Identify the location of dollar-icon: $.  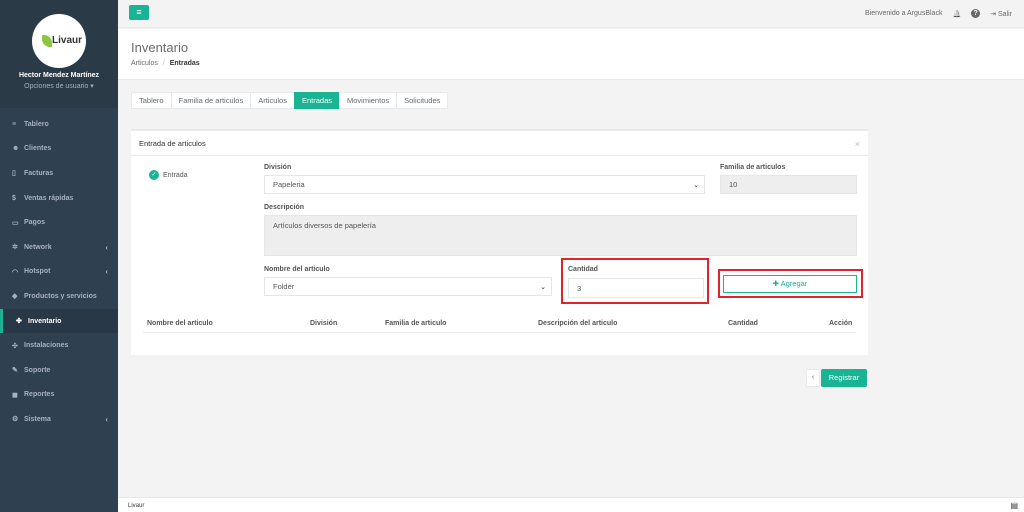
(14, 198).